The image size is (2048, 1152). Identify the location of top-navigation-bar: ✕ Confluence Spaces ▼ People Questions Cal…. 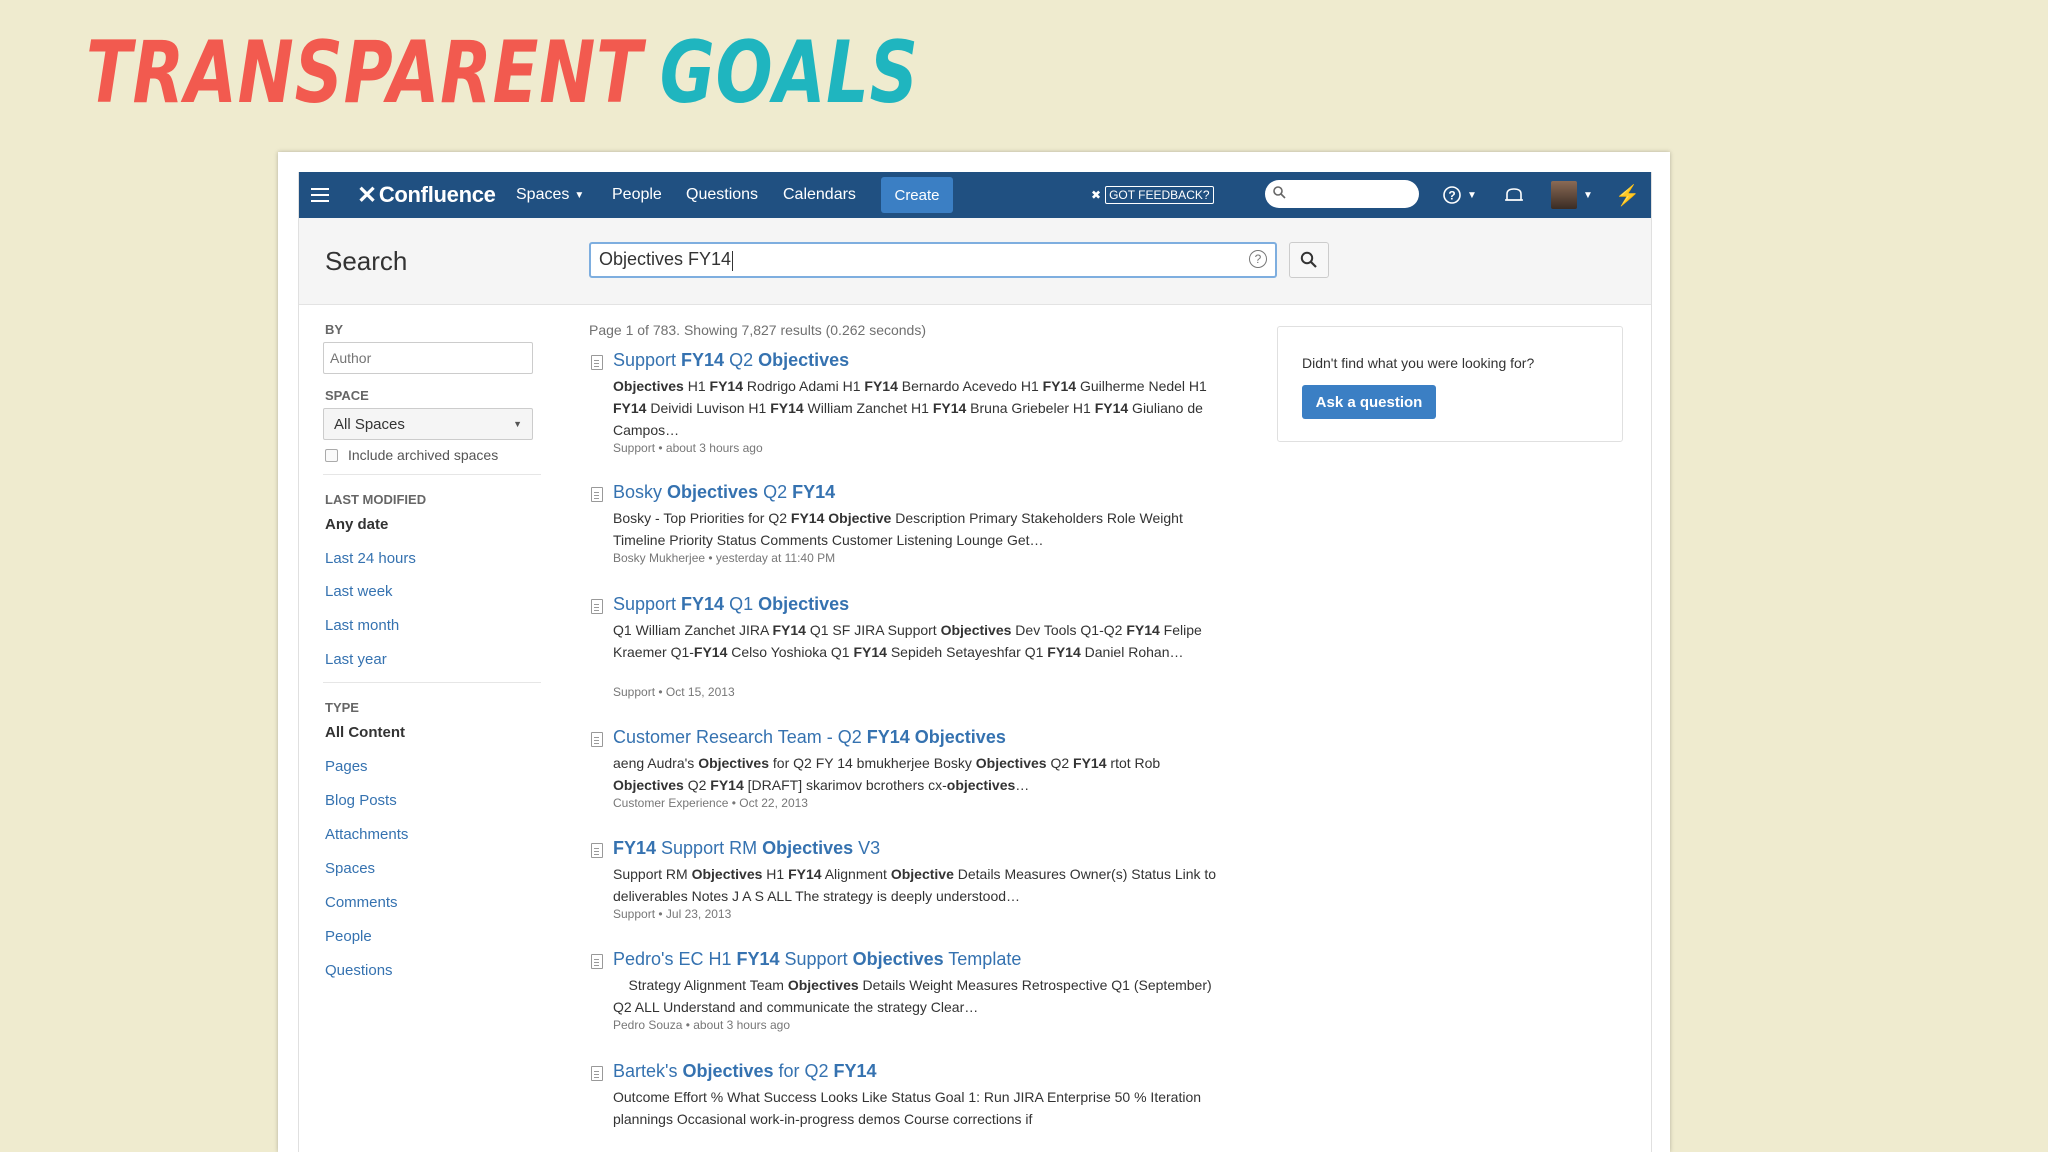
(975, 195).